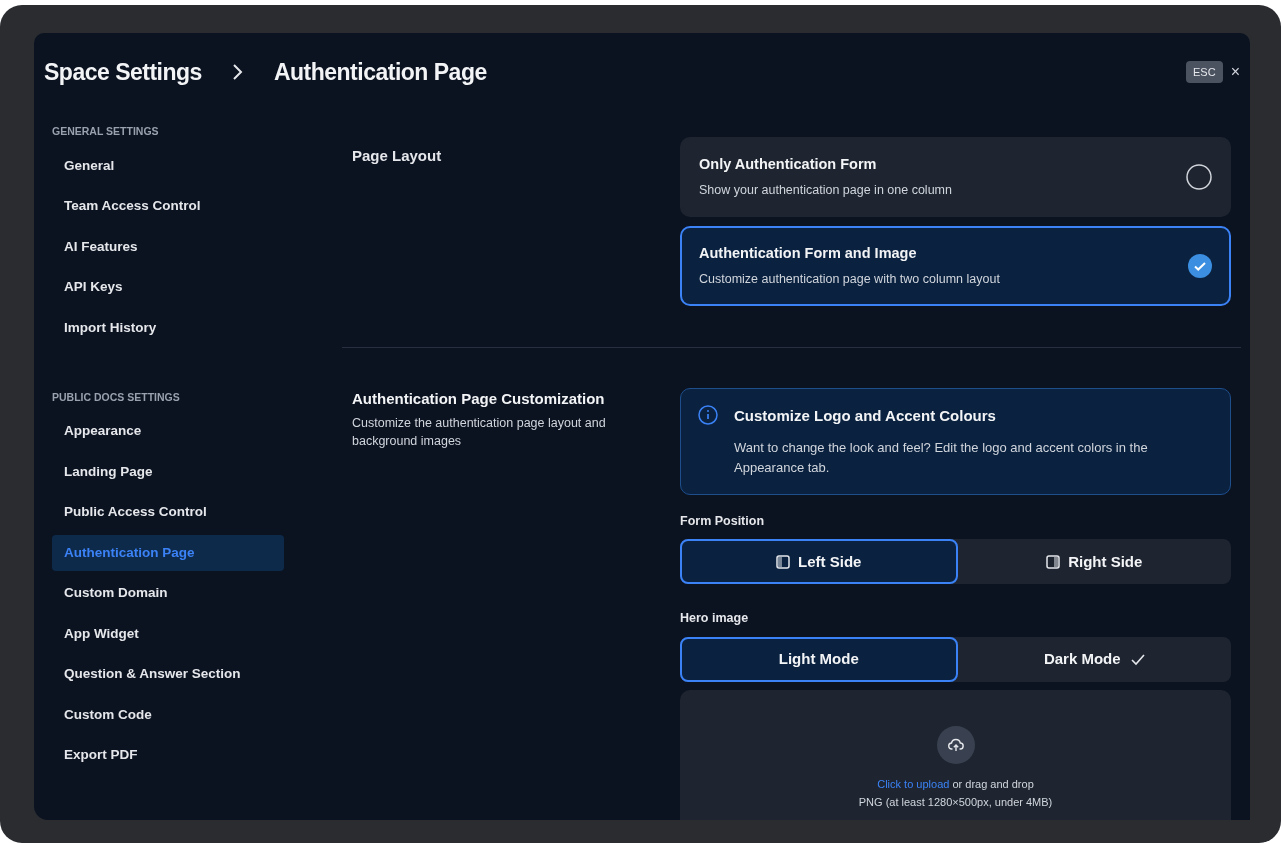 The height and width of the screenshot is (843, 1281). Describe the element at coordinates (168, 715) in the screenshot. I see `sidebar-item: Custom Code` at that location.